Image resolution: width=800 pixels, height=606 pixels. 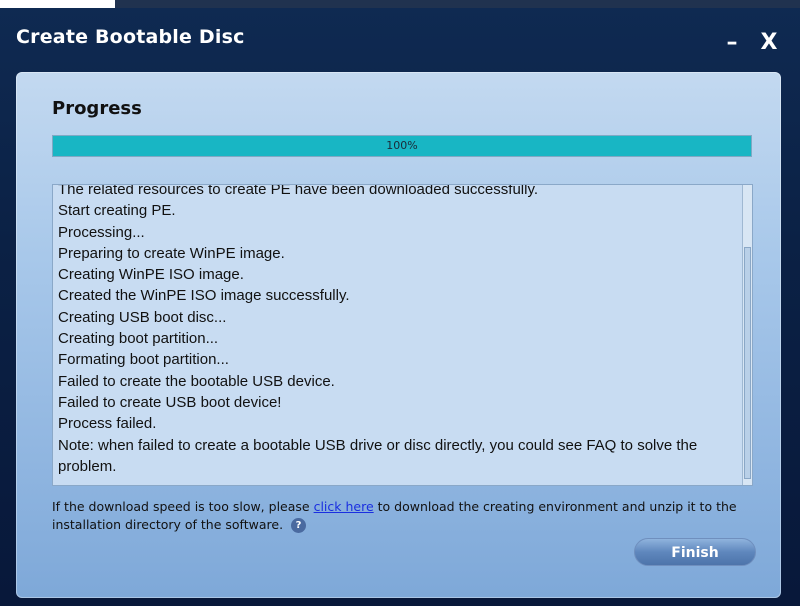 I want to click on progress-percent: 100%, so click(x=402, y=145).